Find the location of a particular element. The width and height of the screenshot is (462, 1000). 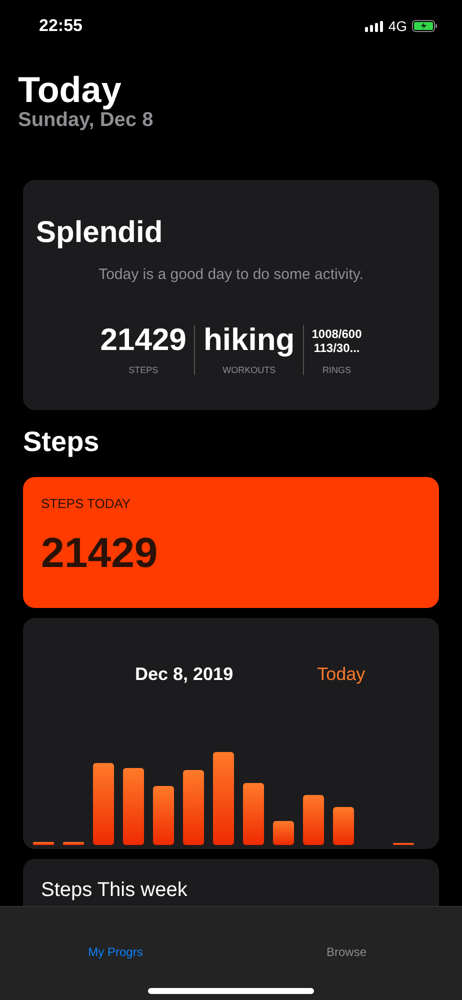

page-subtitle: Sunday, Dec 8 is located at coordinates (86, 120).